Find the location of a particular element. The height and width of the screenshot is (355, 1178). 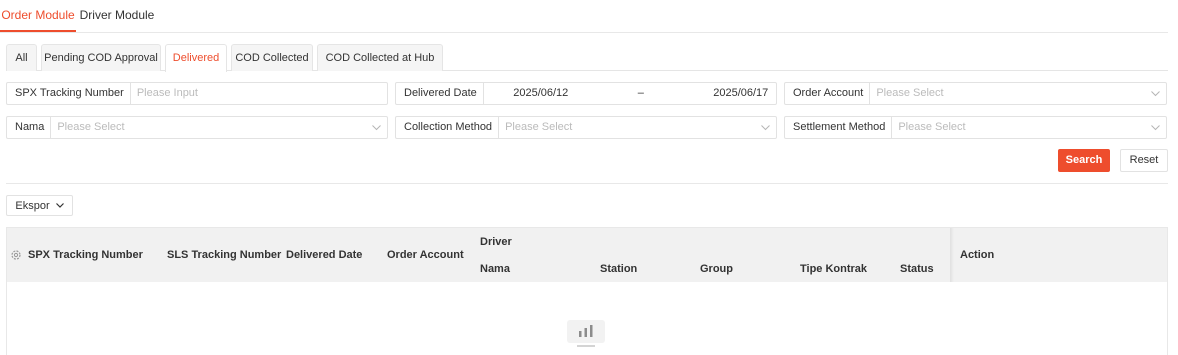

divider is located at coordinates (587, 183).